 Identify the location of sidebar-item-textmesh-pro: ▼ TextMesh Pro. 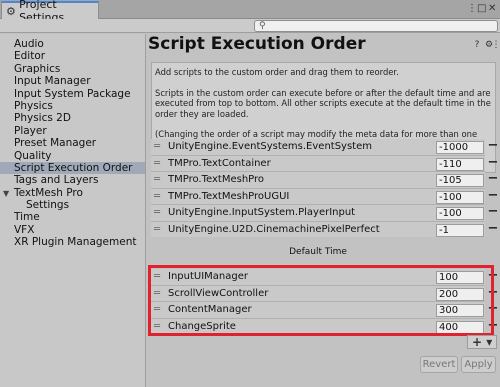
(72, 193).